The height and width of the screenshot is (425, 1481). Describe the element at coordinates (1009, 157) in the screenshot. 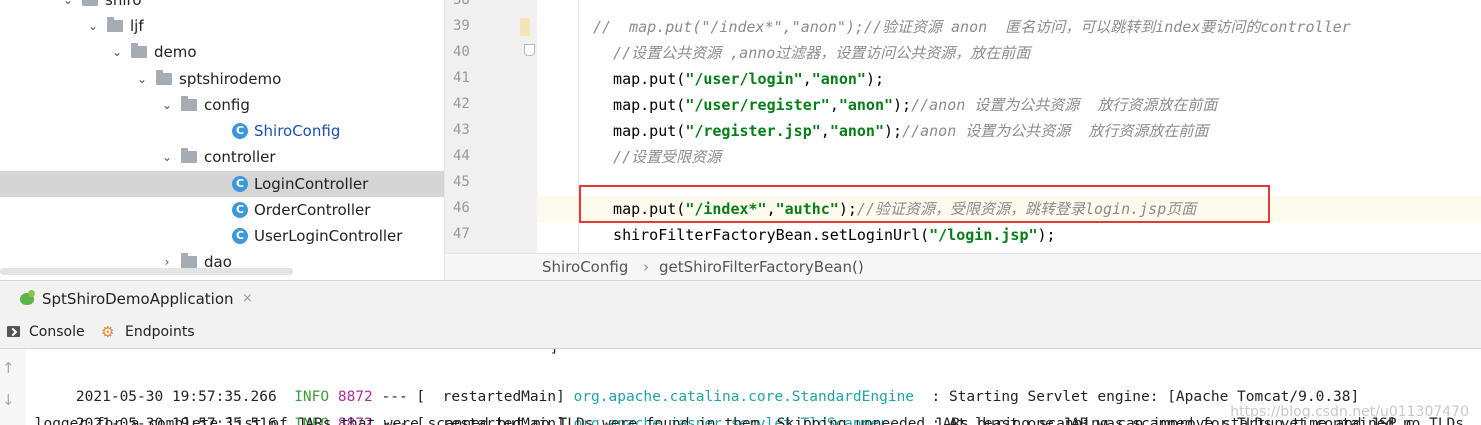

I see `code-line: //设置受限资源` at that location.